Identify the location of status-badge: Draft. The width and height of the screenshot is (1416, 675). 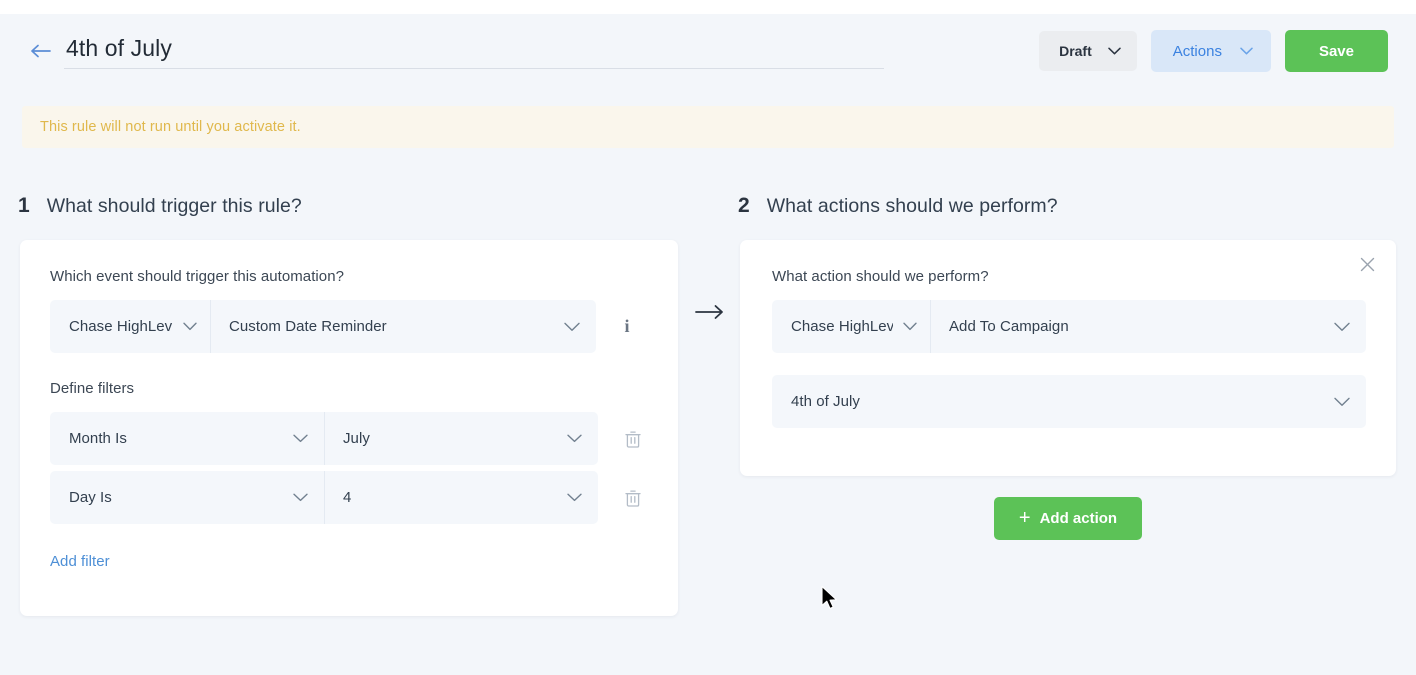
(1075, 51).